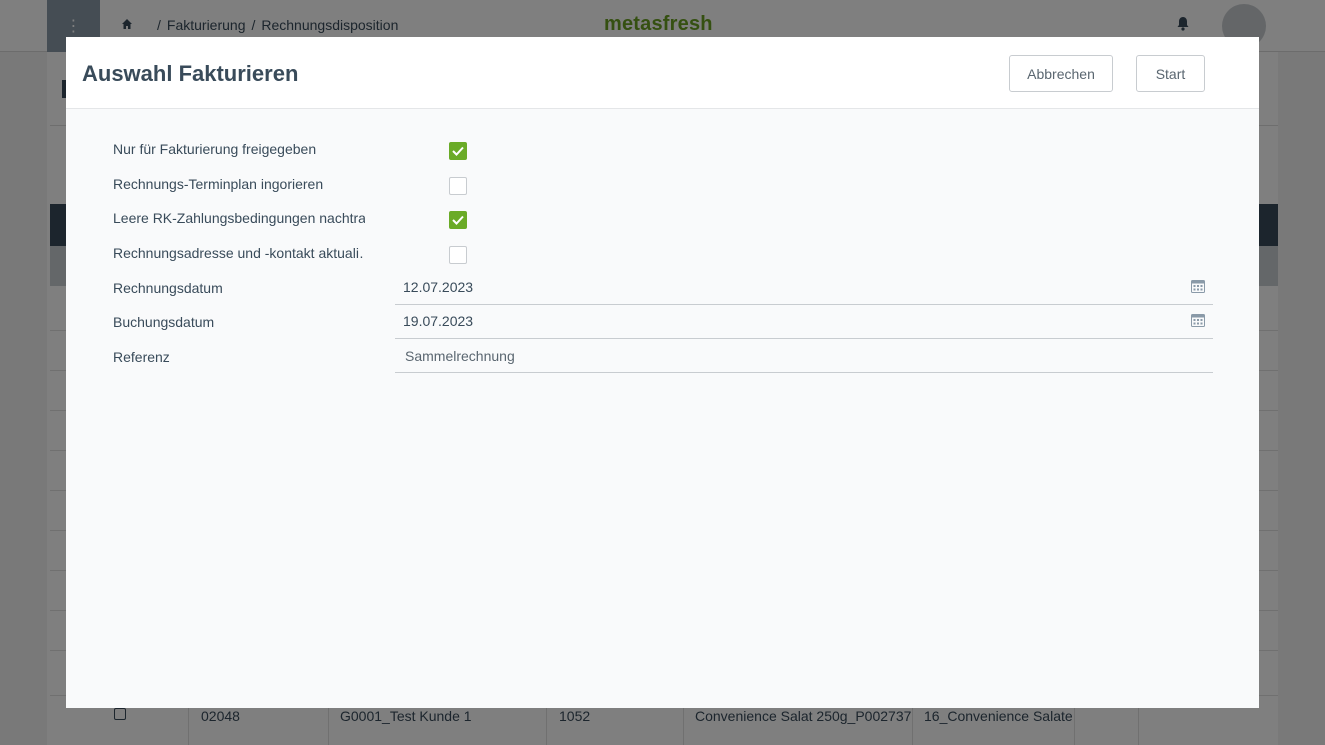 This screenshot has width=1325, height=745. I want to click on field-label: Referenz, so click(141, 357).